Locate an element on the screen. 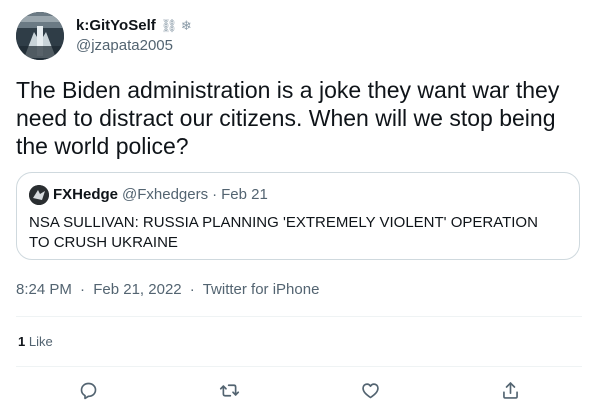 The image size is (598, 415). retweet-button is located at coordinates (229, 390).